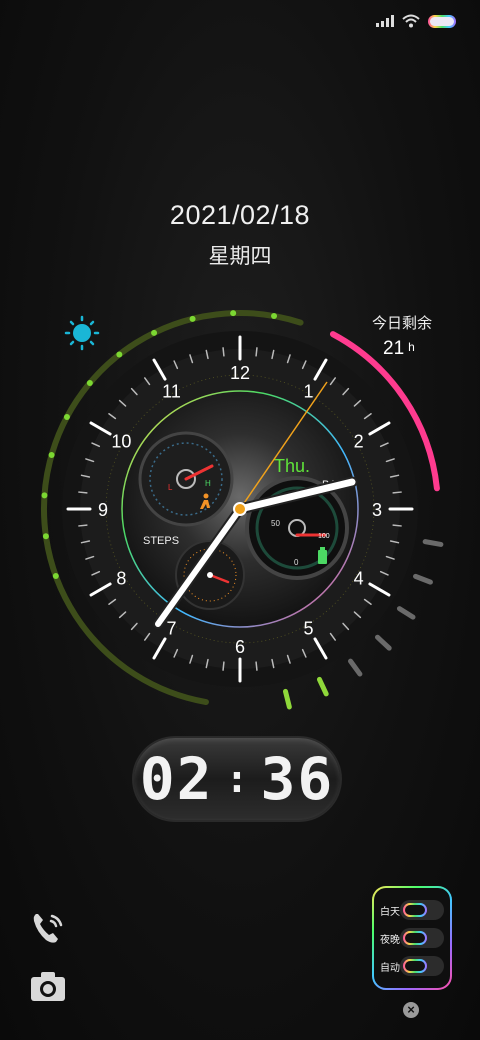 This screenshot has width=480, height=1040. What do you see at coordinates (308, 391) in the screenshot?
I see `hour-numeral: 1` at bounding box center [308, 391].